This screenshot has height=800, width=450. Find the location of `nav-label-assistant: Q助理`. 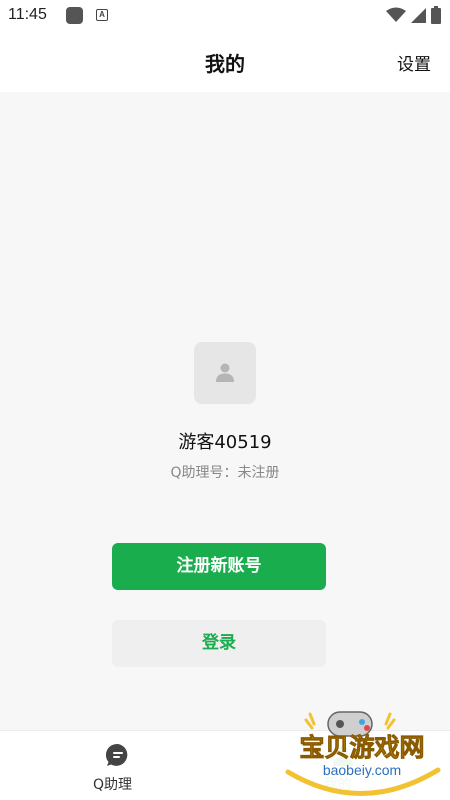

nav-label-assistant: Q助理 is located at coordinates (112, 785).